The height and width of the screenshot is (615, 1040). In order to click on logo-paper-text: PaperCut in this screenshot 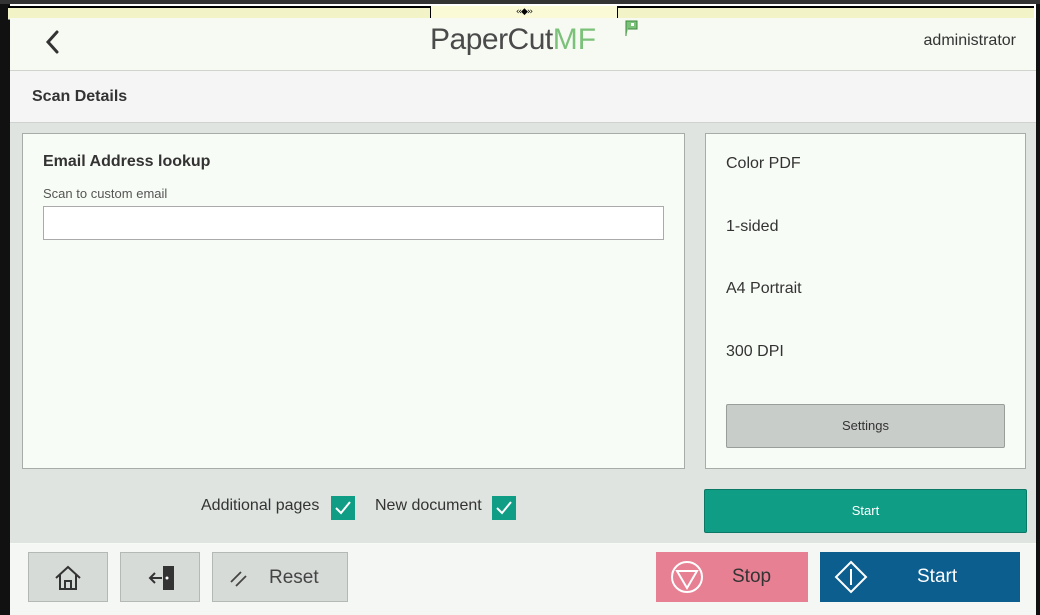, I will do `click(491, 39)`.